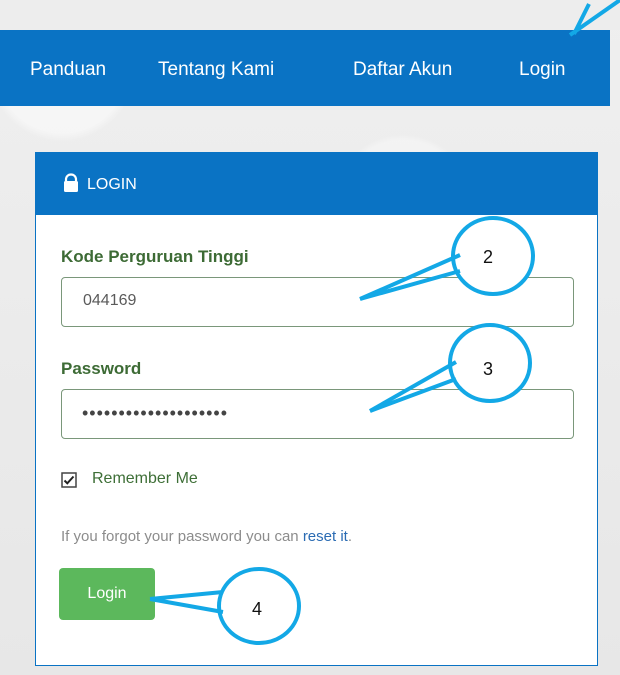 Image resolution: width=620 pixels, height=675 pixels. What do you see at coordinates (145, 478) in the screenshot?
I see `remember-me-label: Remember Me` at bounding box center [145, 478].